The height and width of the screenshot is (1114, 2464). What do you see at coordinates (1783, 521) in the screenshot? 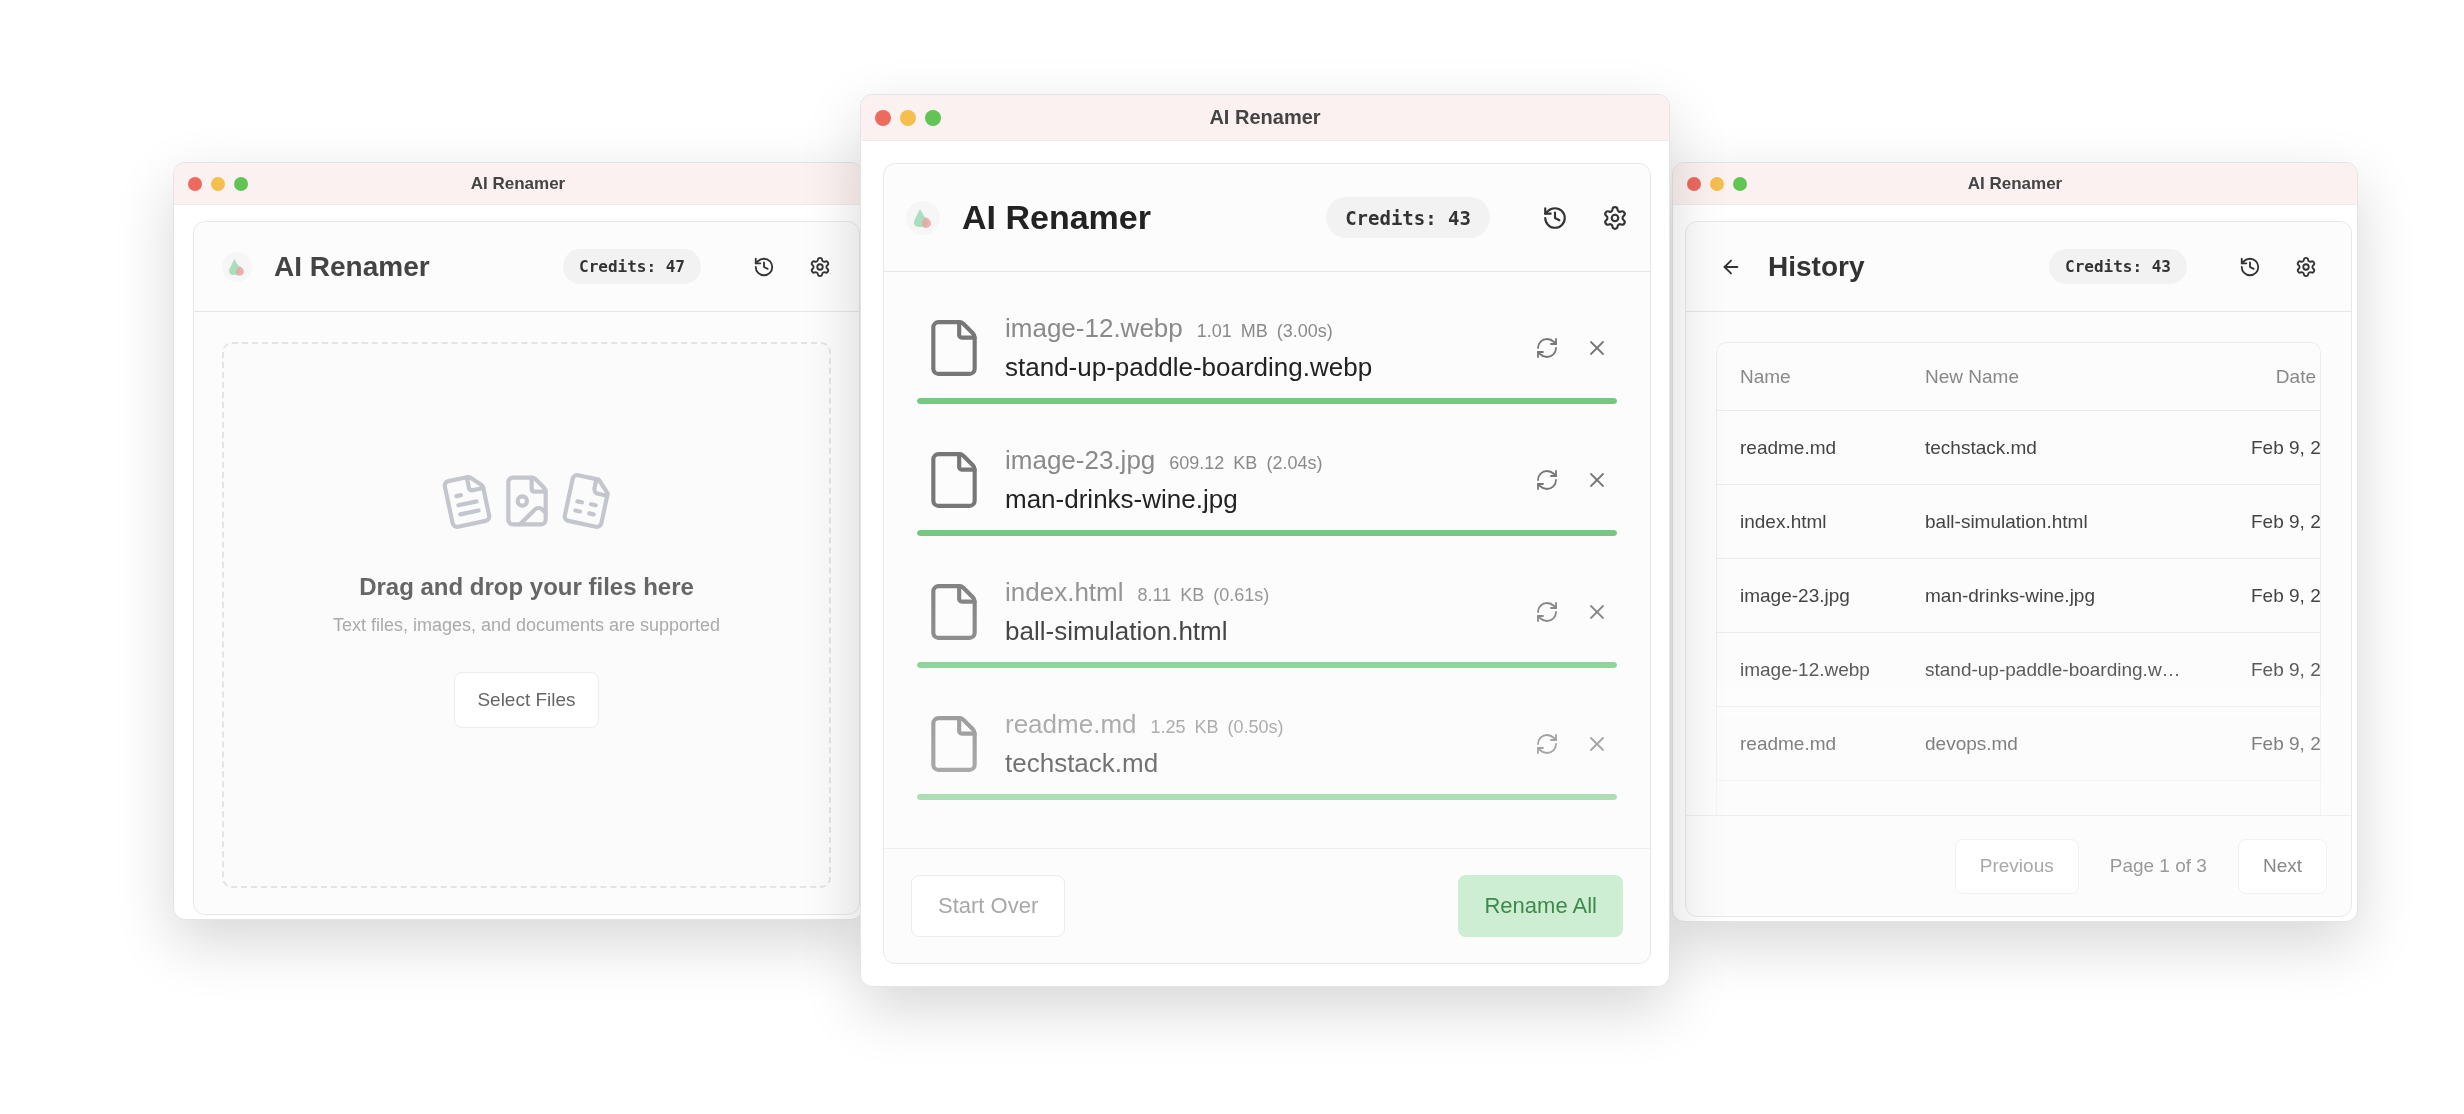
I see `table-cell-text: index.html` at bounding box center [1783, 521].